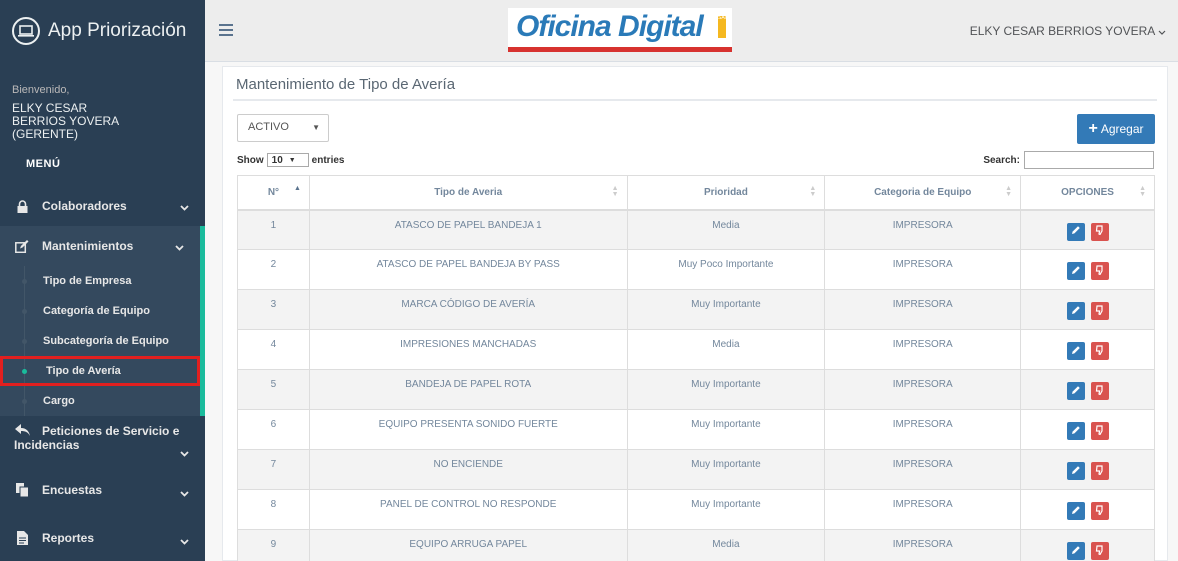 The image size is (1178, 561). What do you see at coordinates (1068, 31) in the screenshot?
I see `user-menu: ELKY CESAR BERRIOS YOVERA` at bounding box center [1068, 31].